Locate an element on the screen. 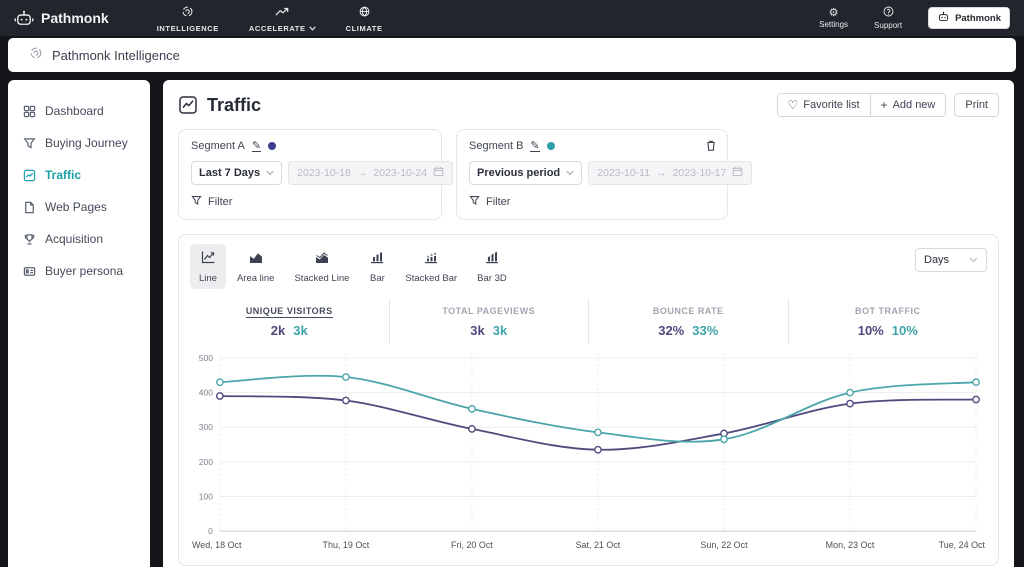  metric-bounce-rate: BOUNCE RATE 32% 33% is located at coordinates (688, 321).